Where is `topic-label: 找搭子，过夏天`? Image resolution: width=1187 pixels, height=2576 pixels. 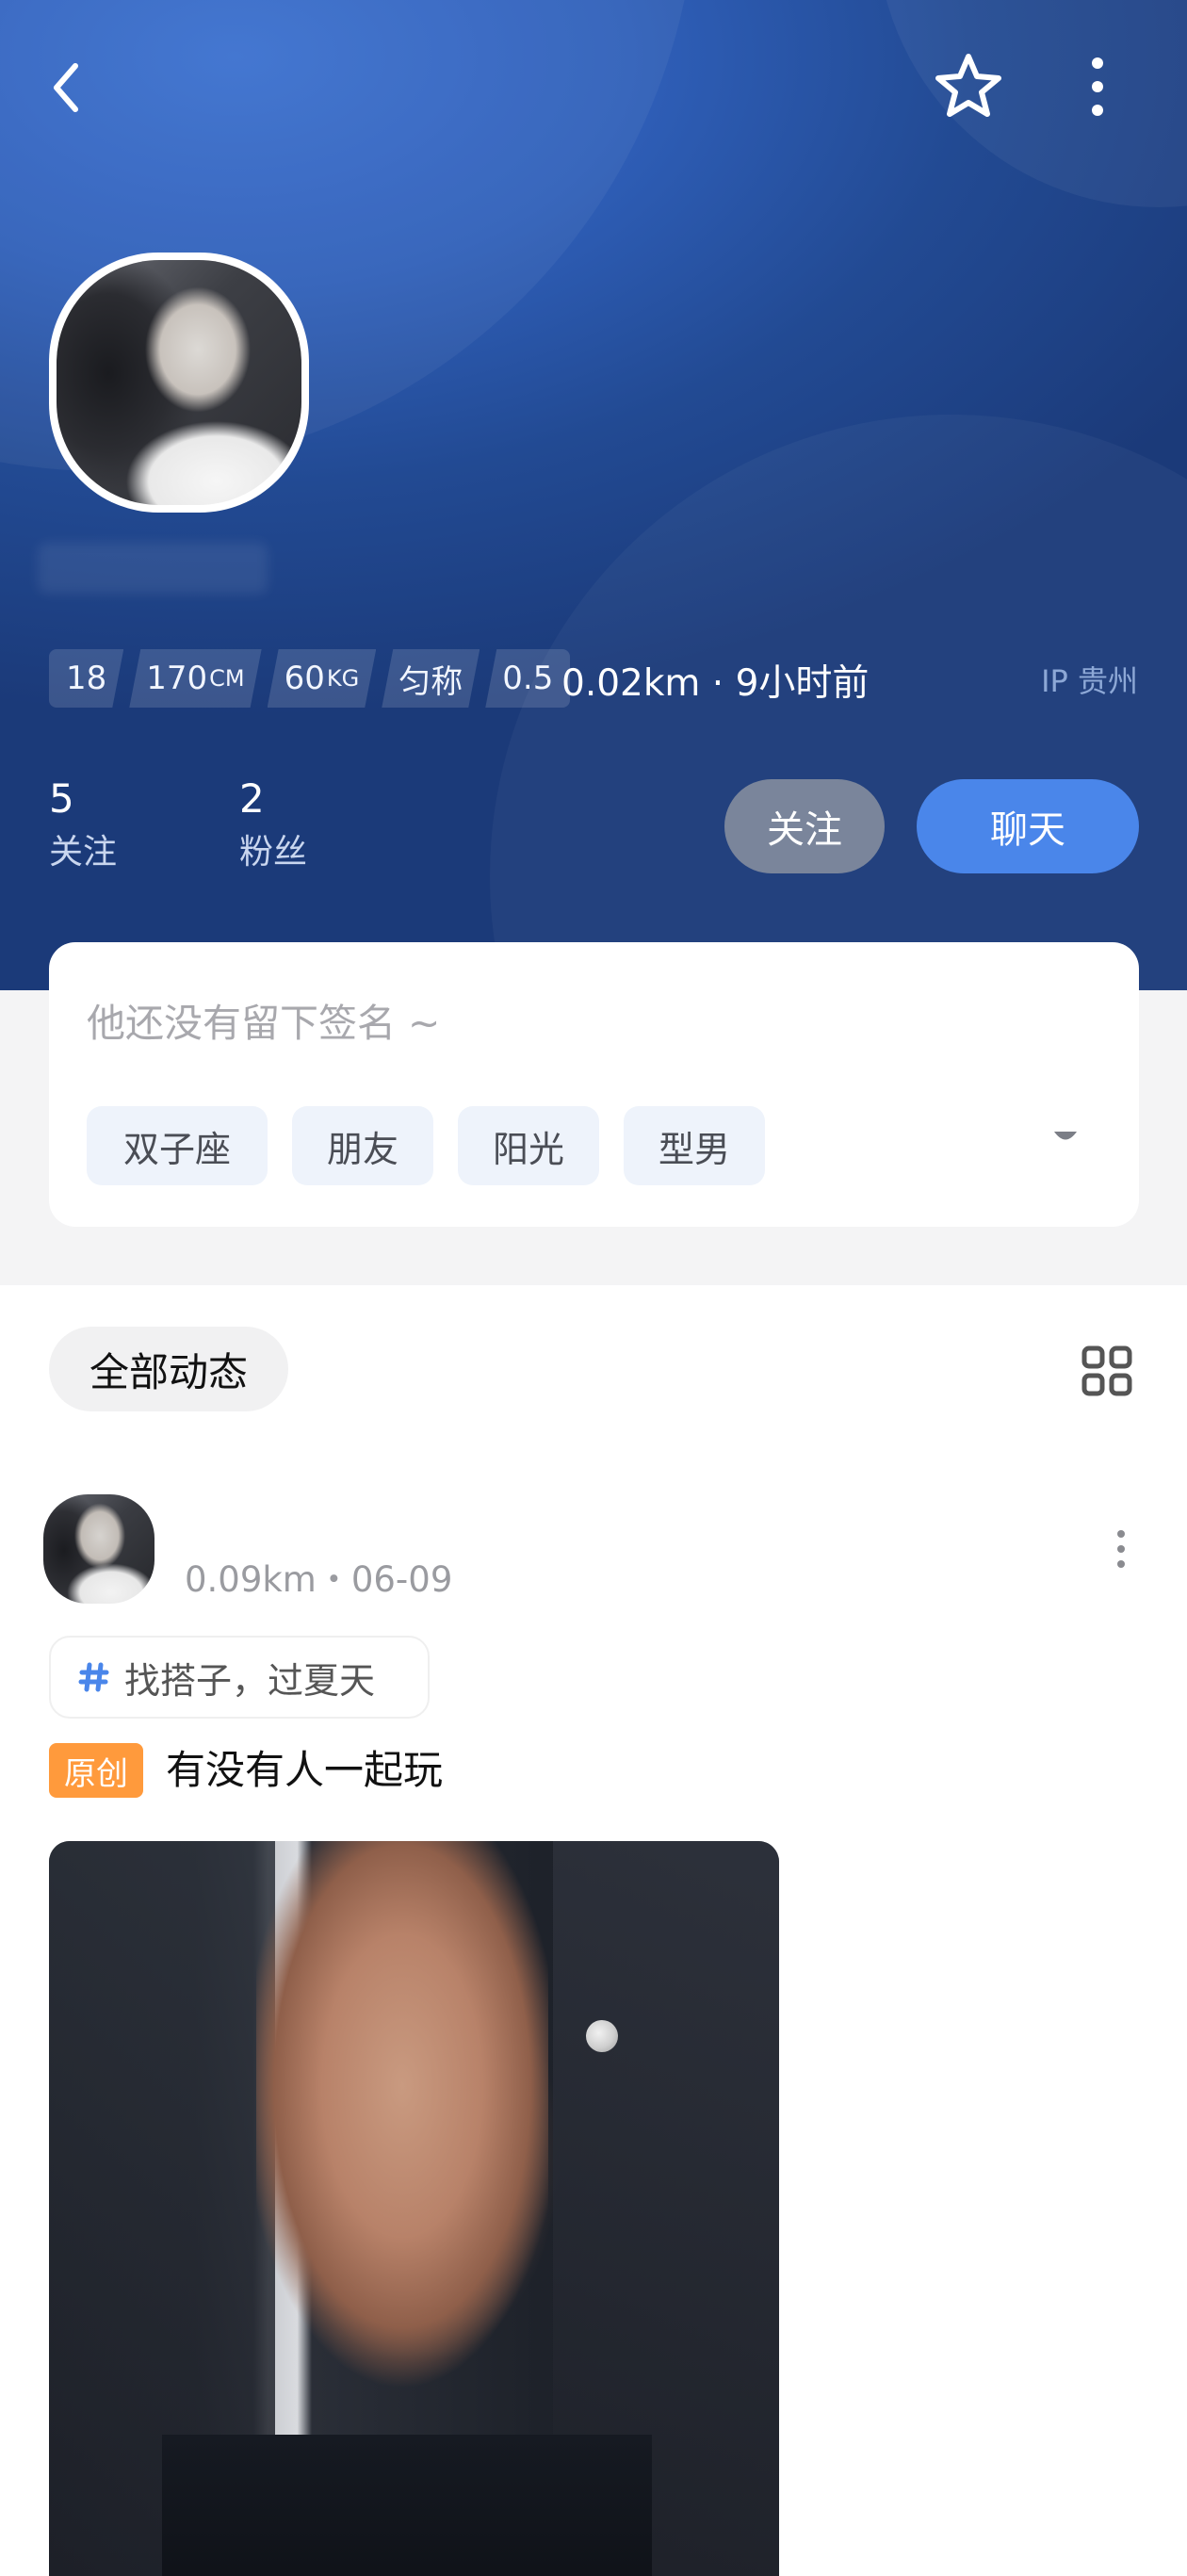 topic-label: 找搭子，过夏天 is located at coordinates (250, 1680).